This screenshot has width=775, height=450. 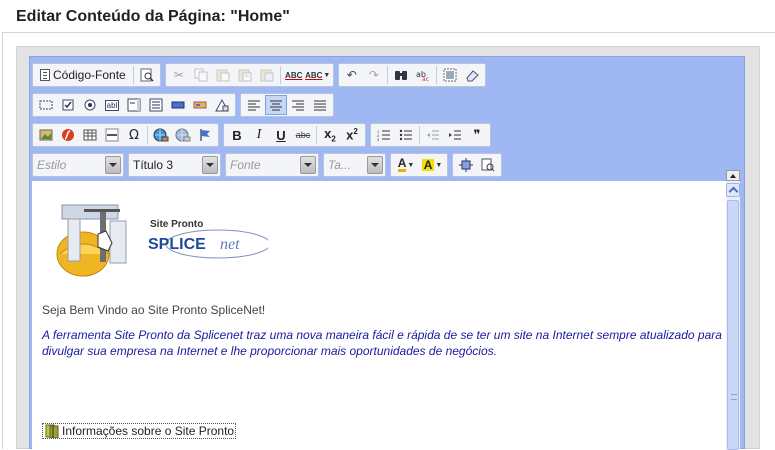 I want to click on spellcheck-button: ABC, so click(x=294, y=75).